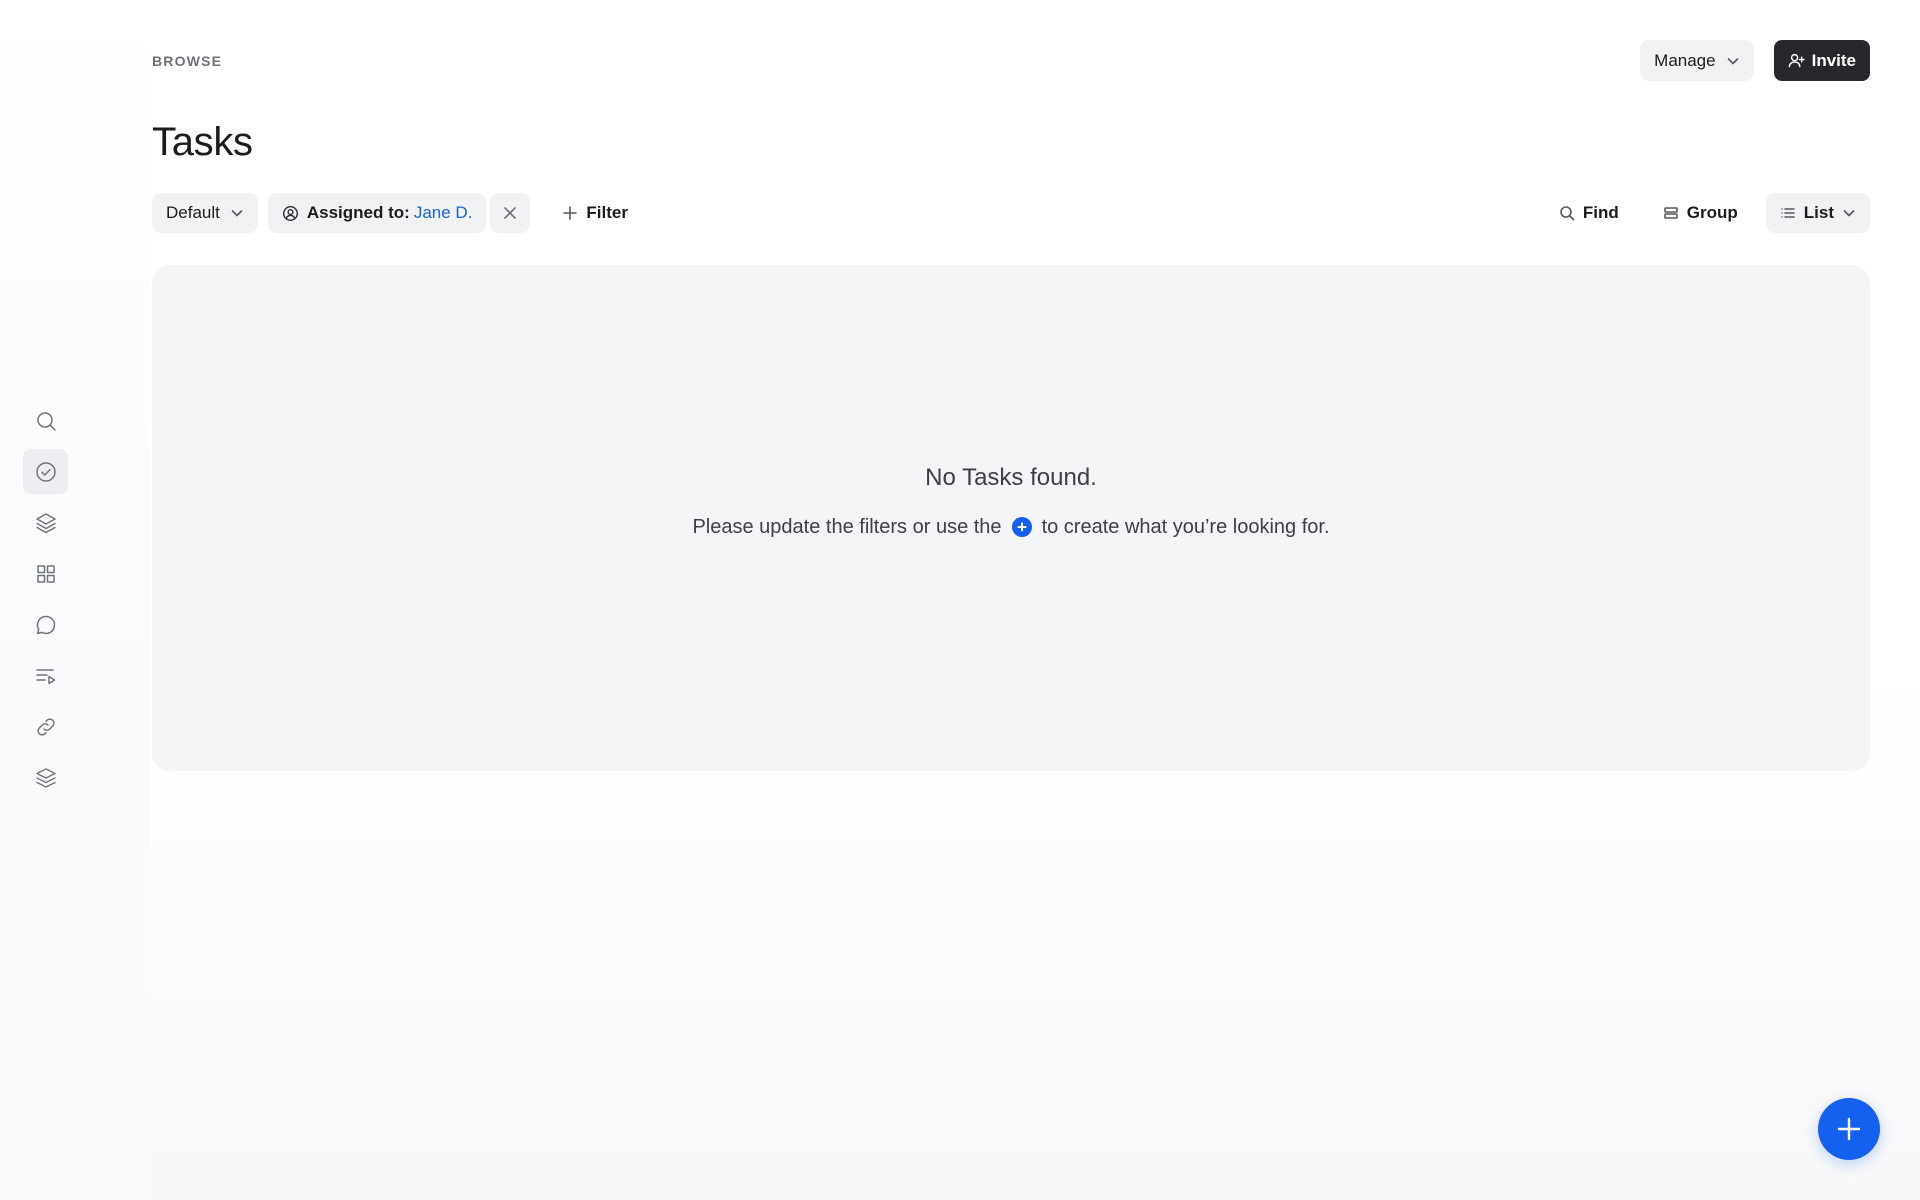 This screenshot has height=1200, width=1920. I want to click on sidebar-item-links, so click(45, 726).